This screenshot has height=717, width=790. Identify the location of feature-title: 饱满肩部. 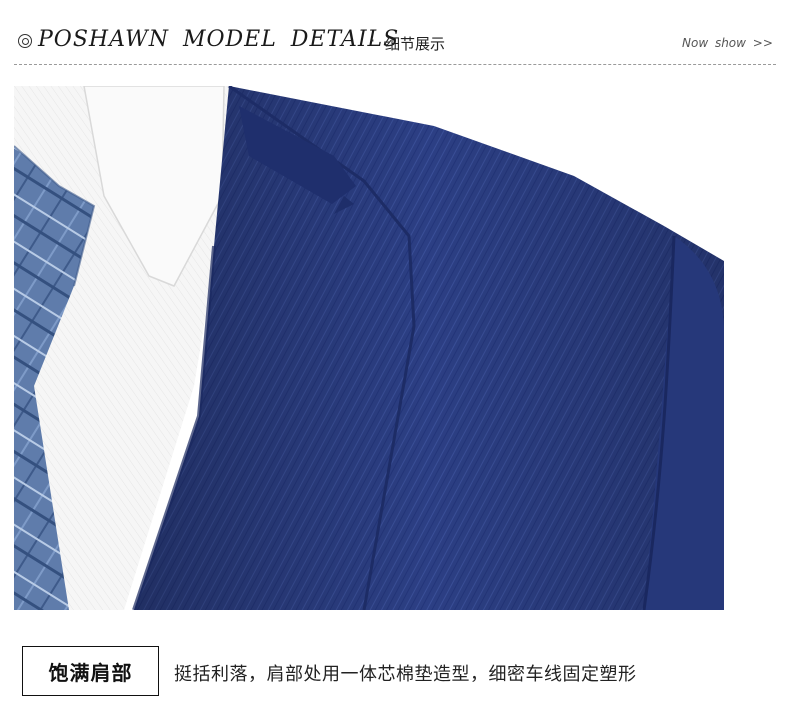
(90, 672).